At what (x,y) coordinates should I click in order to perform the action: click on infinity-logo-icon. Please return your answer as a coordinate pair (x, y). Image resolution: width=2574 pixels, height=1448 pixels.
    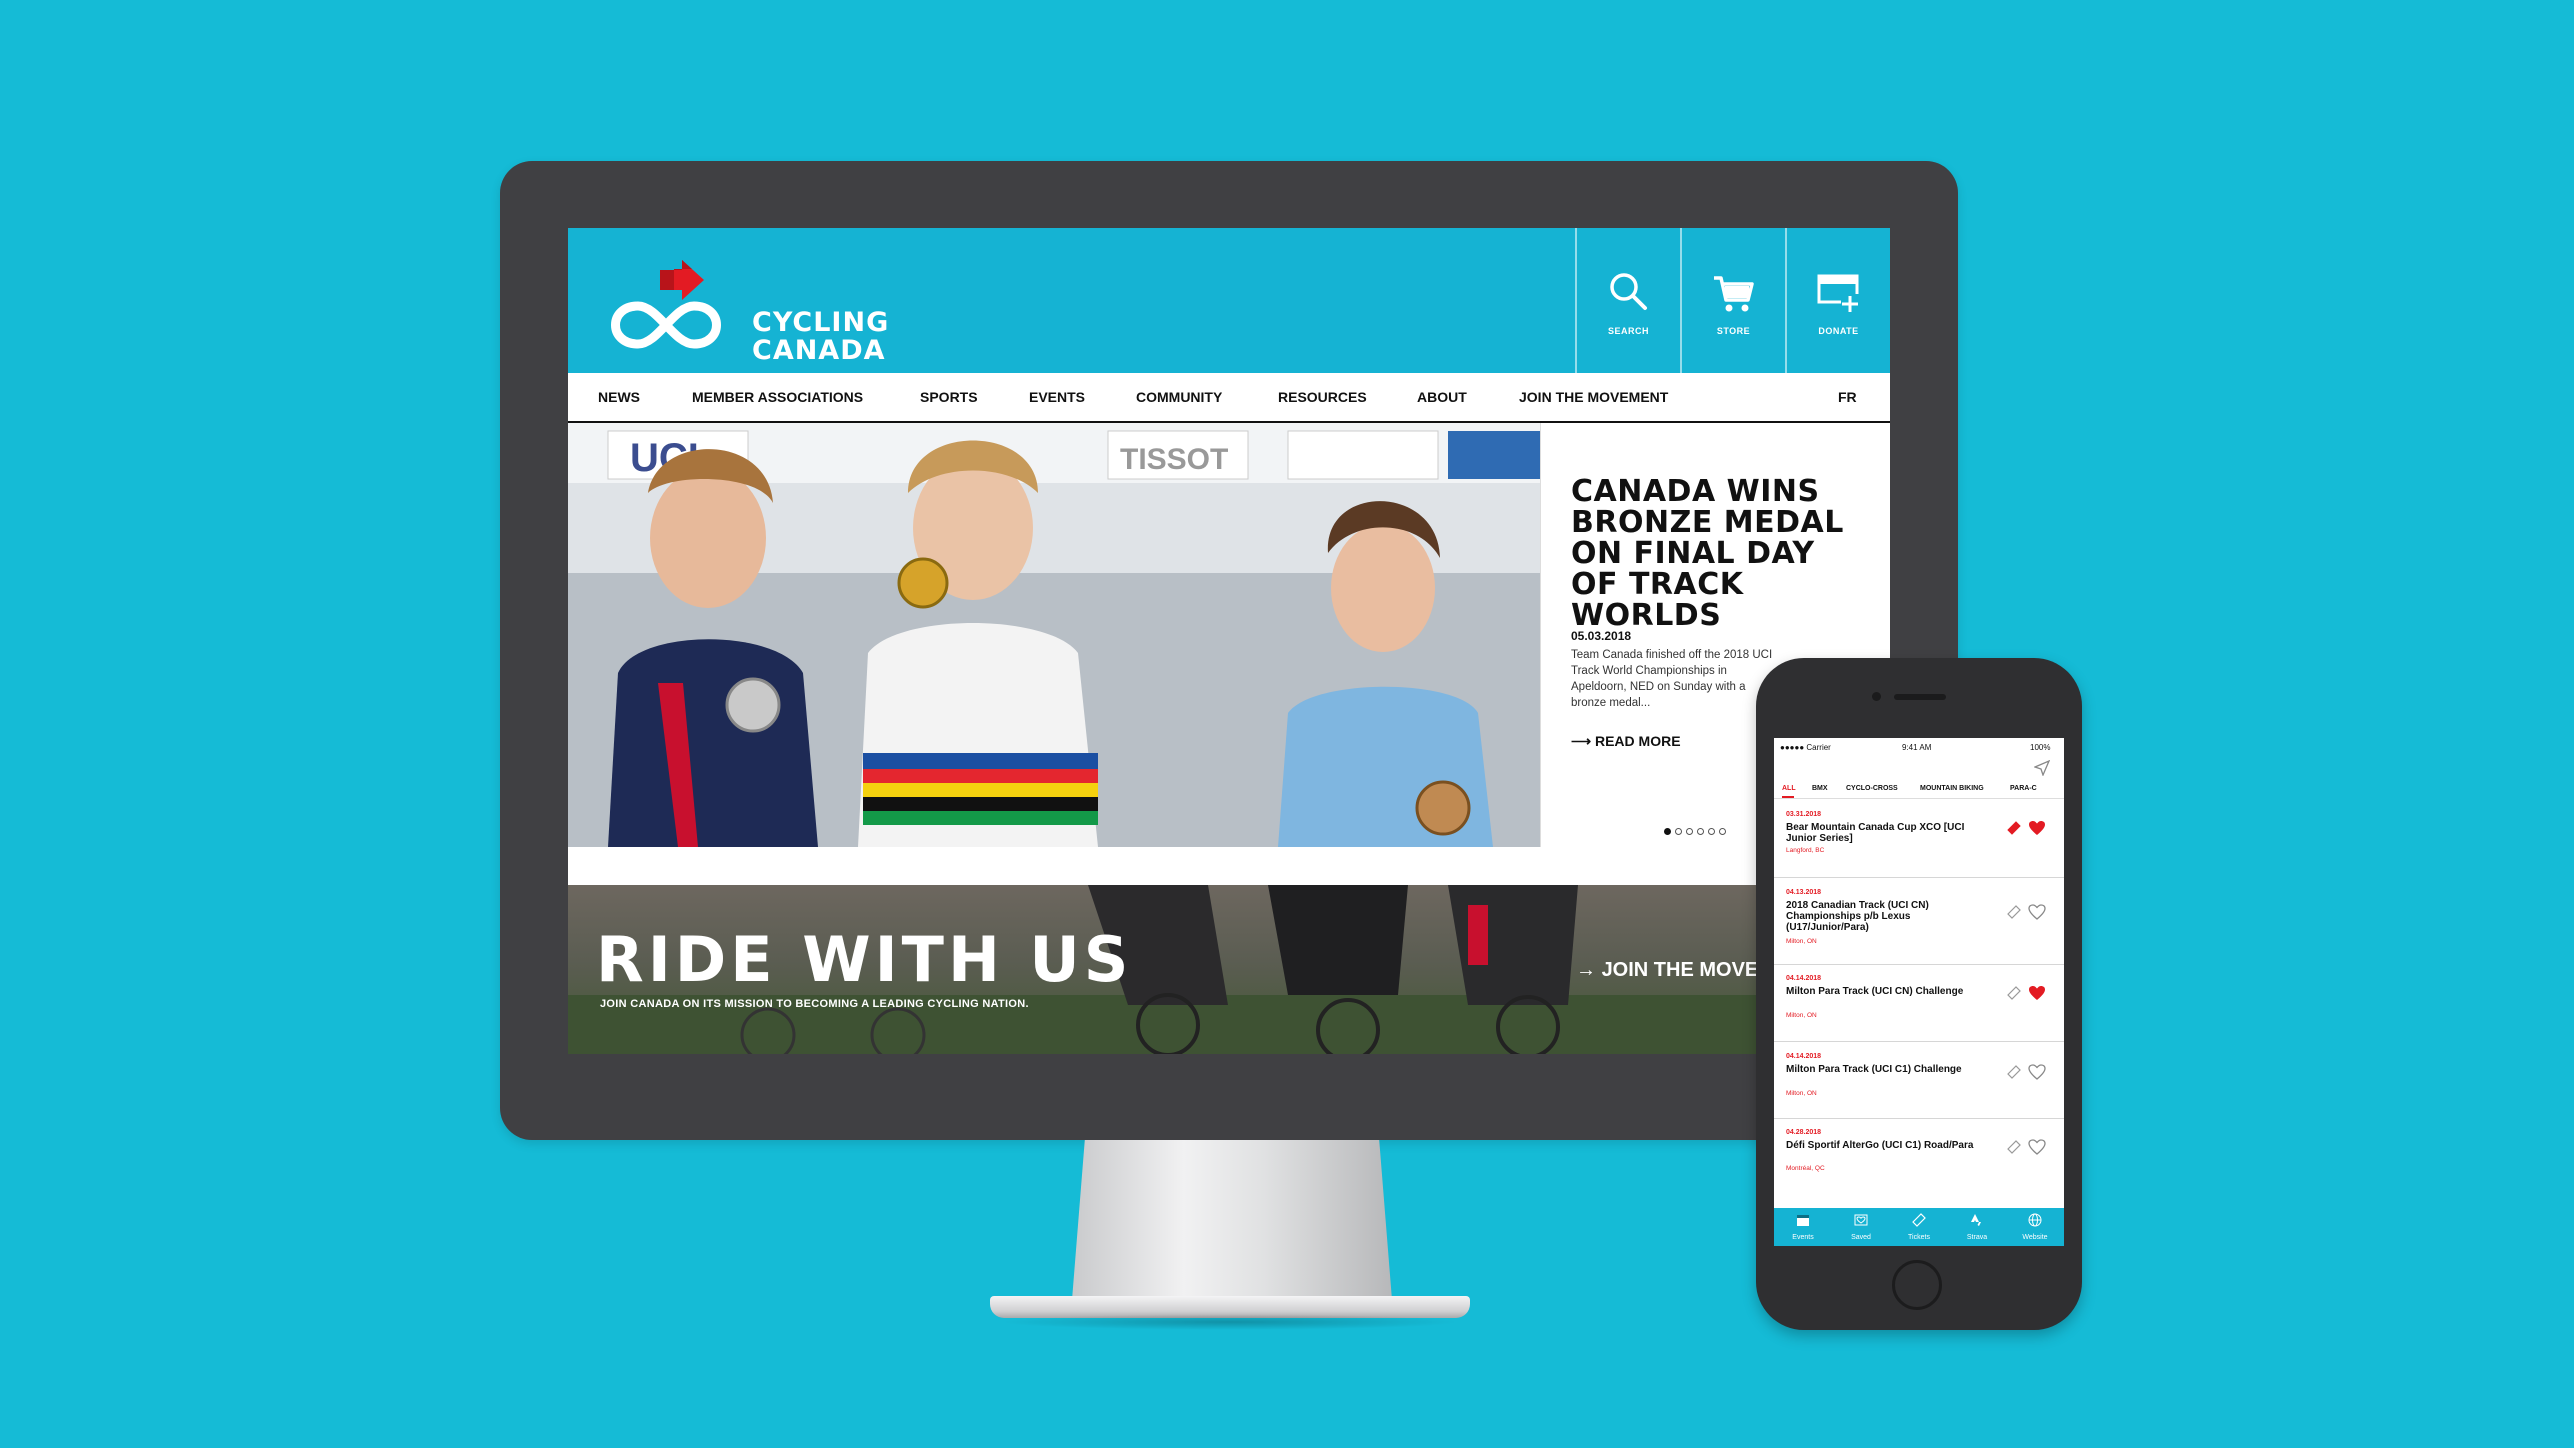
    Looking at the image, I should click on (666, 304).